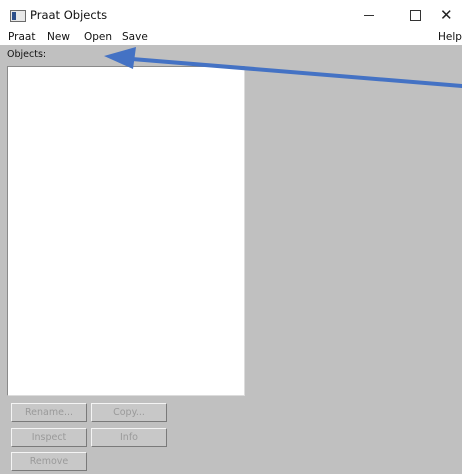 This screenshot has height=474, width=462. I want to click on annotation-arrow, so click(283, 67).